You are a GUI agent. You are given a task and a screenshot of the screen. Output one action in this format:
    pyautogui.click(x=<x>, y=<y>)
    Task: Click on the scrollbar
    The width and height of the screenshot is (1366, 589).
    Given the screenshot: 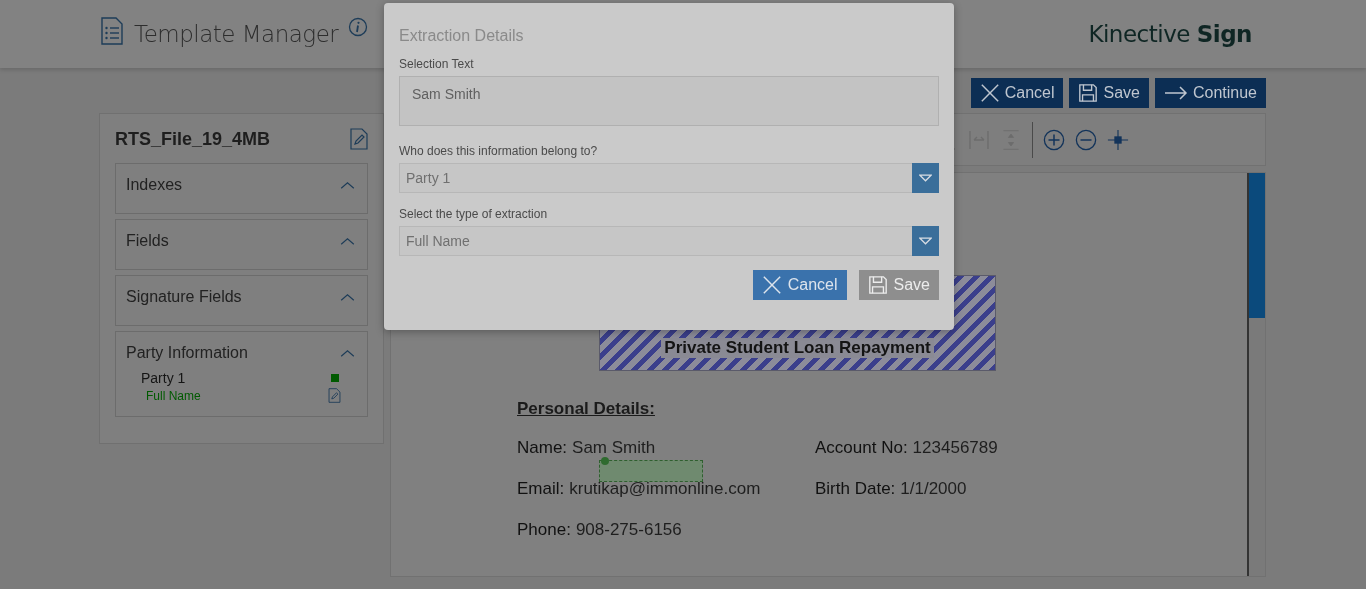 What is the action you would take?
    pyautogui.click(x=1256, y=374)
    